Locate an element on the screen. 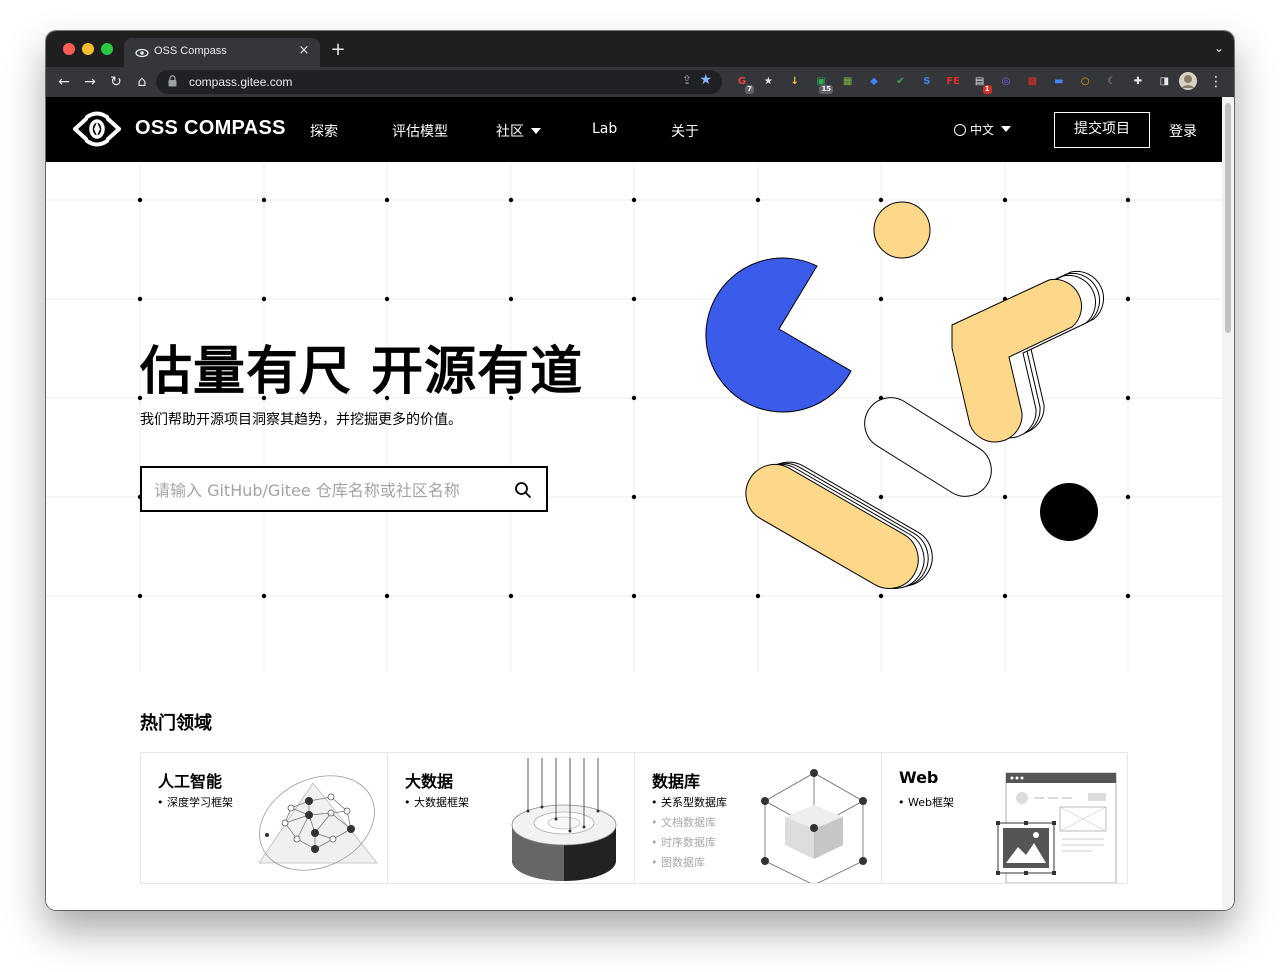 Image resolution: width=1280 pixels, height=972 pixels. nav-models: 评估模型 is located at coordinates (420, 131).